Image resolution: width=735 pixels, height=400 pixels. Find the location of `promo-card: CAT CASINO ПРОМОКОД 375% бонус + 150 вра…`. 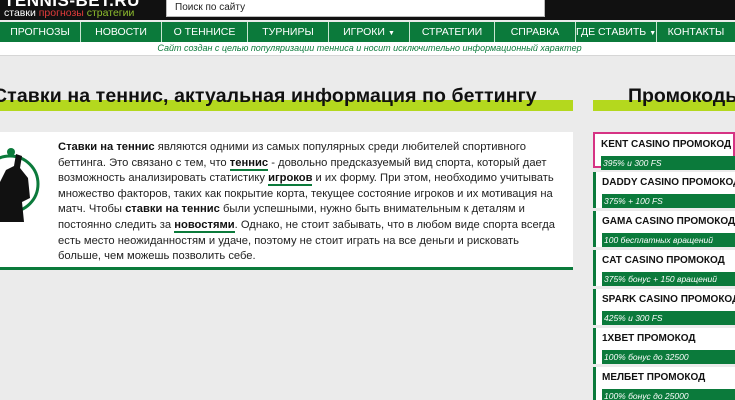

promo-card: CAT CASINO ПРОМОКОД 375% бонус + 150 вра… is located at coordinates (664, 268).